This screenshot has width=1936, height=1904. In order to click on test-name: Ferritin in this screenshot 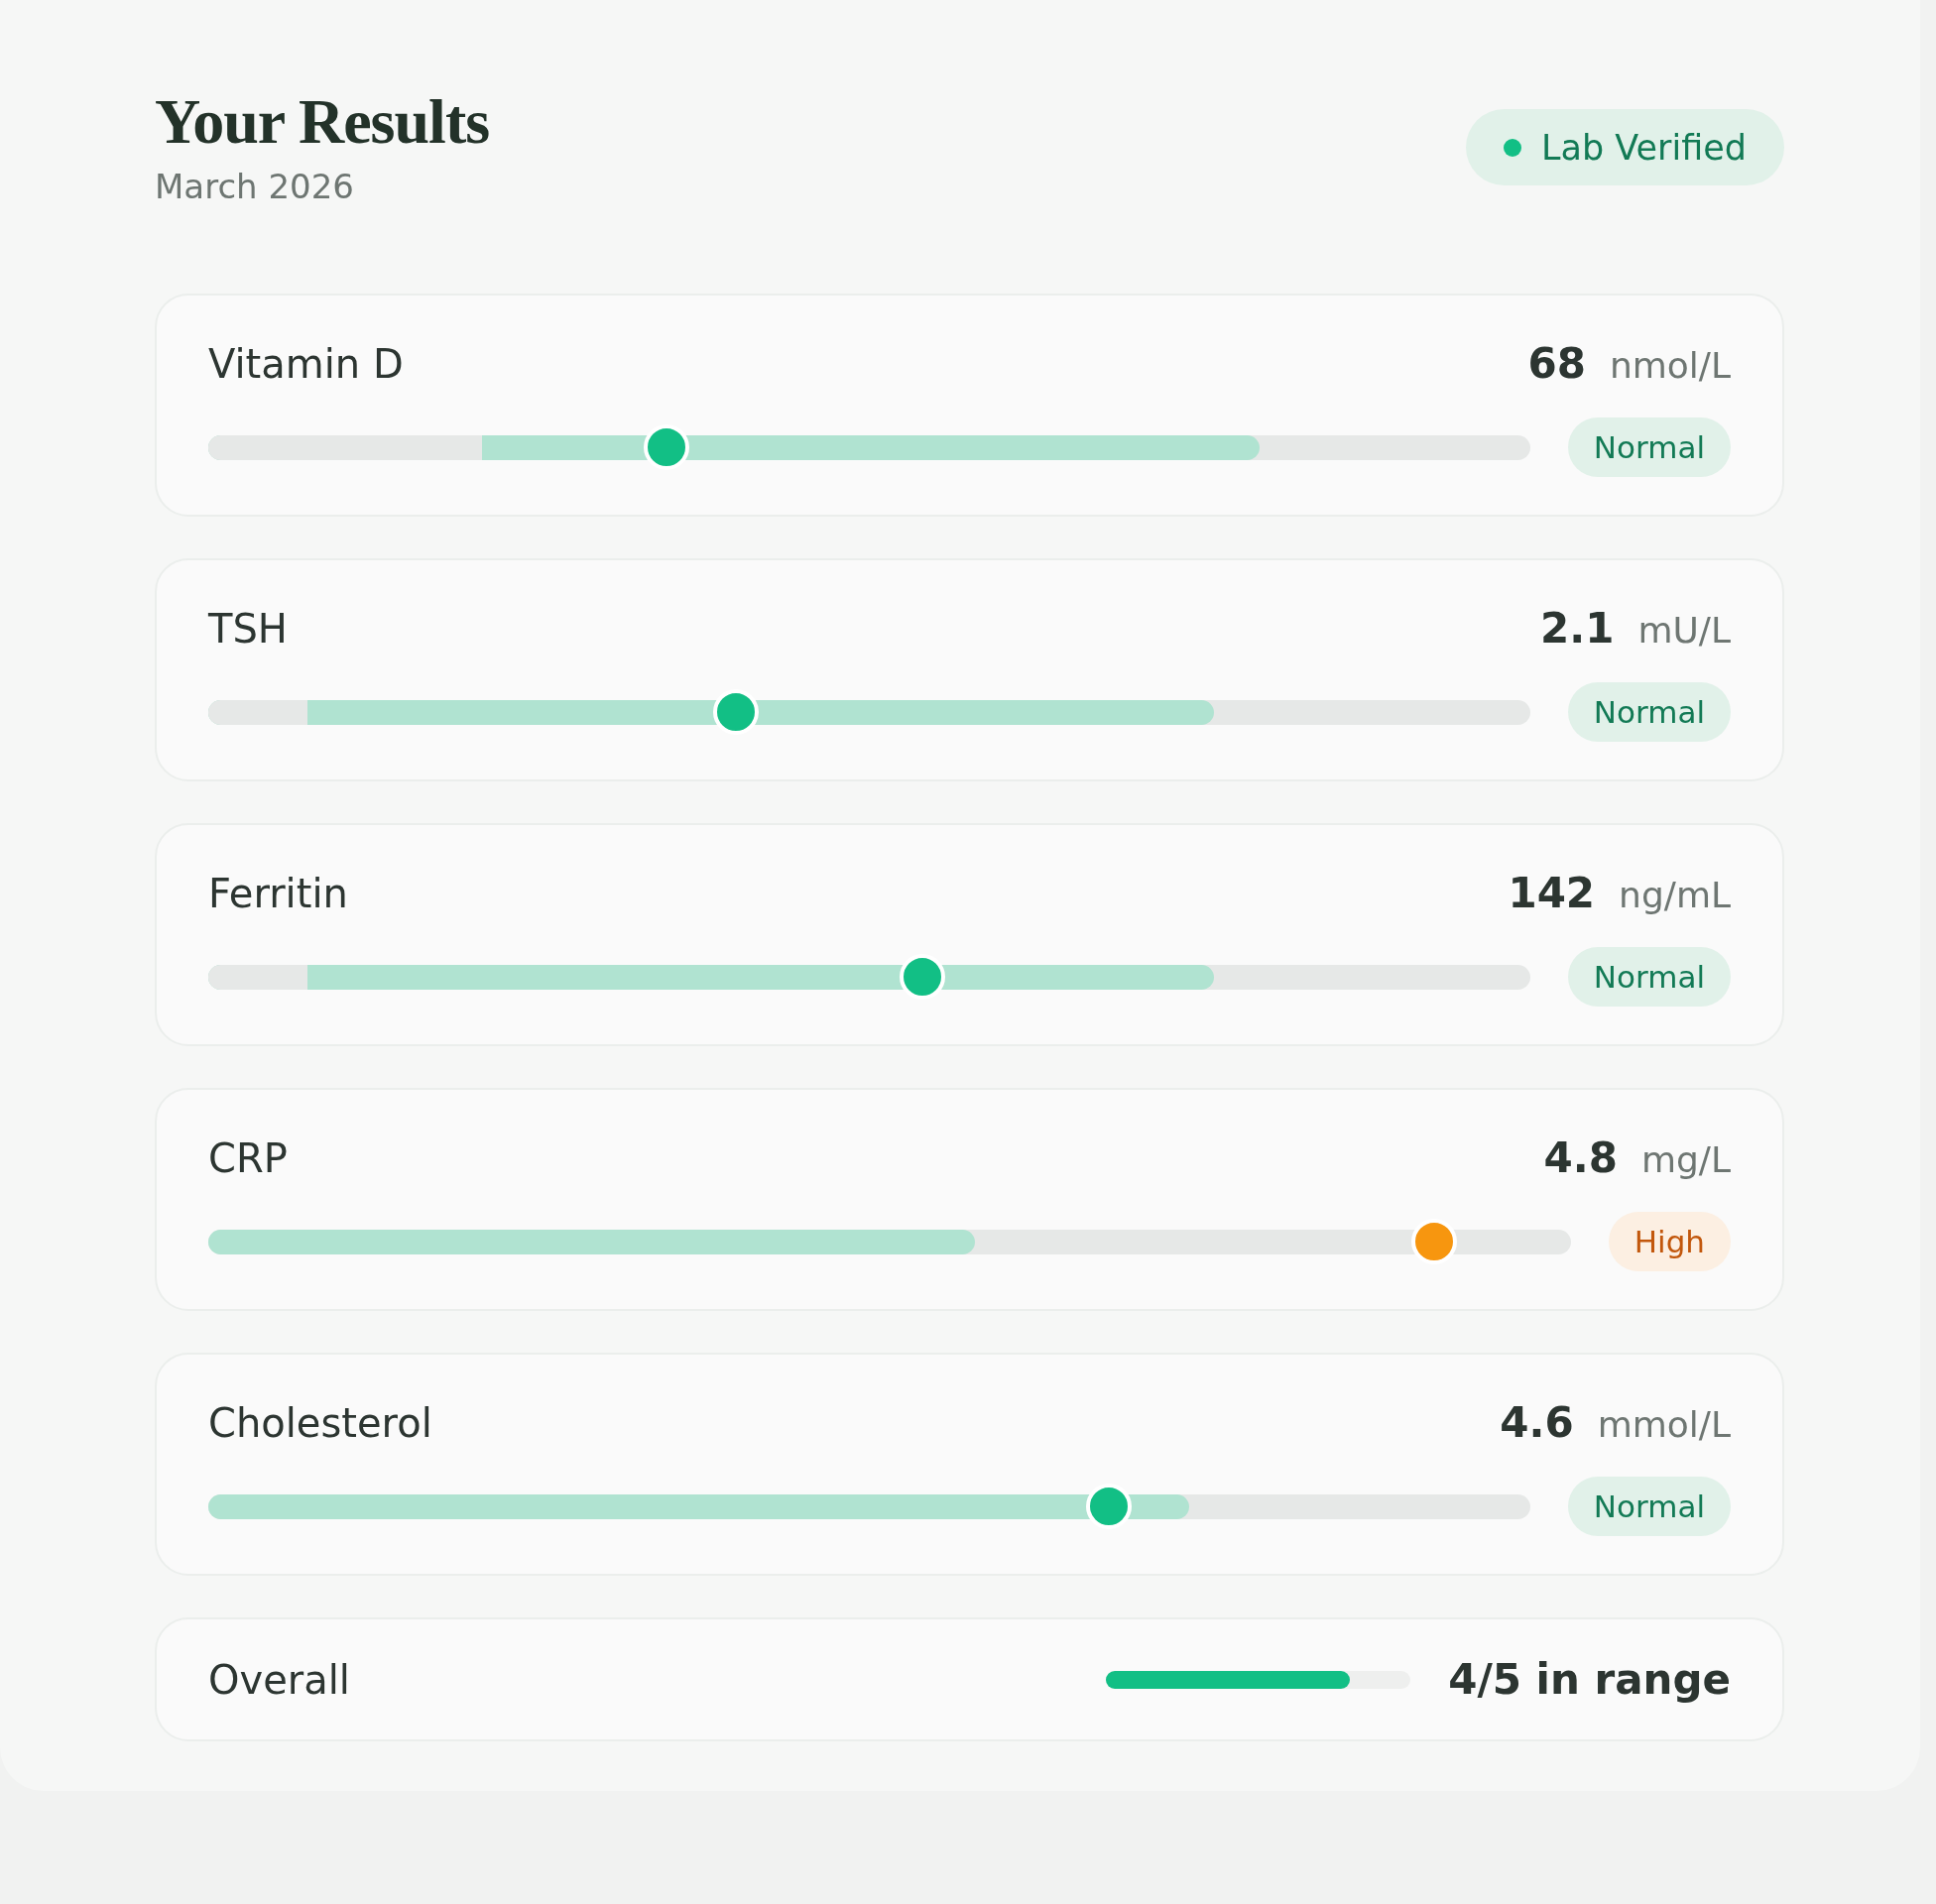, I will do `click(278, 894)`.